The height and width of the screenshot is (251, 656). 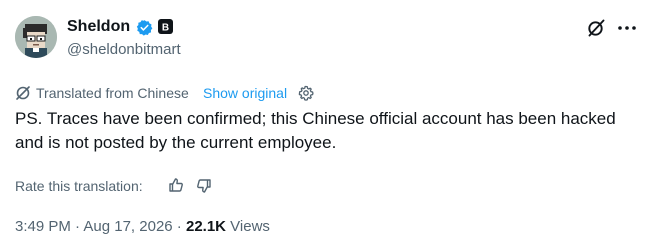 What do you see at coordinates (127, 226) in the screenshot?
I see `tweet-date: Aug 17, 2026` at bounding box center [127, 226].